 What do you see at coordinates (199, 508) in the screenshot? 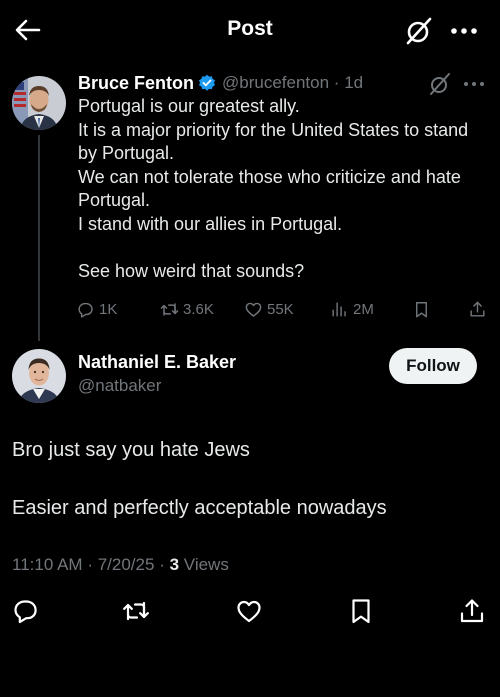
I see `post-text-line: Easier and perfectly acceptable nowadays` at bounding box center [199, 508].